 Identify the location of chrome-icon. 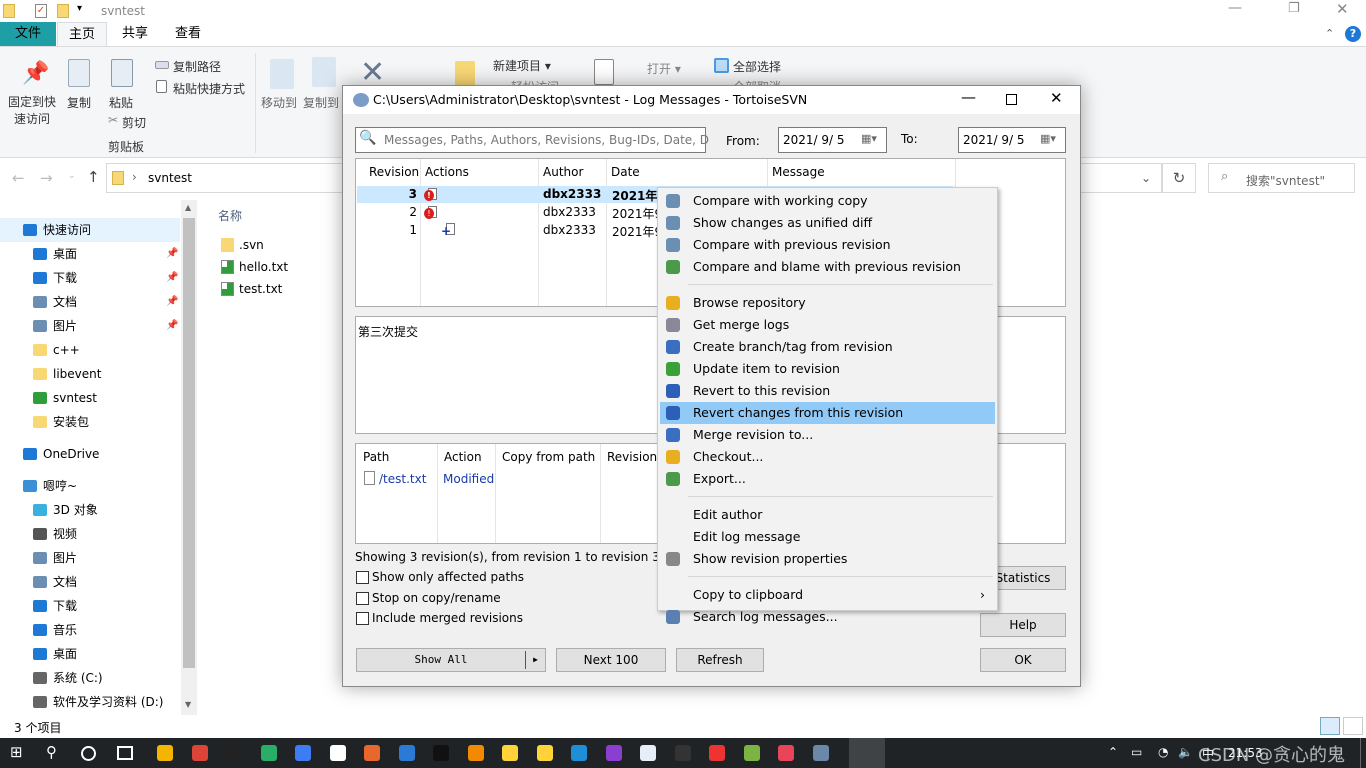
(199, 753).